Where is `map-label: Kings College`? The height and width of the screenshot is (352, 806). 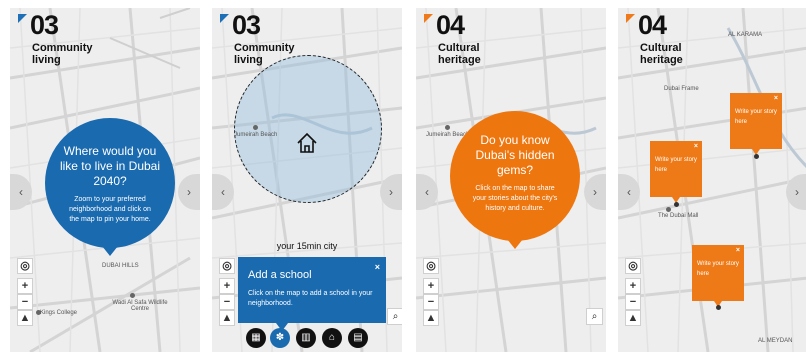 map-label: Kings College is located at coordinates (59, 313).